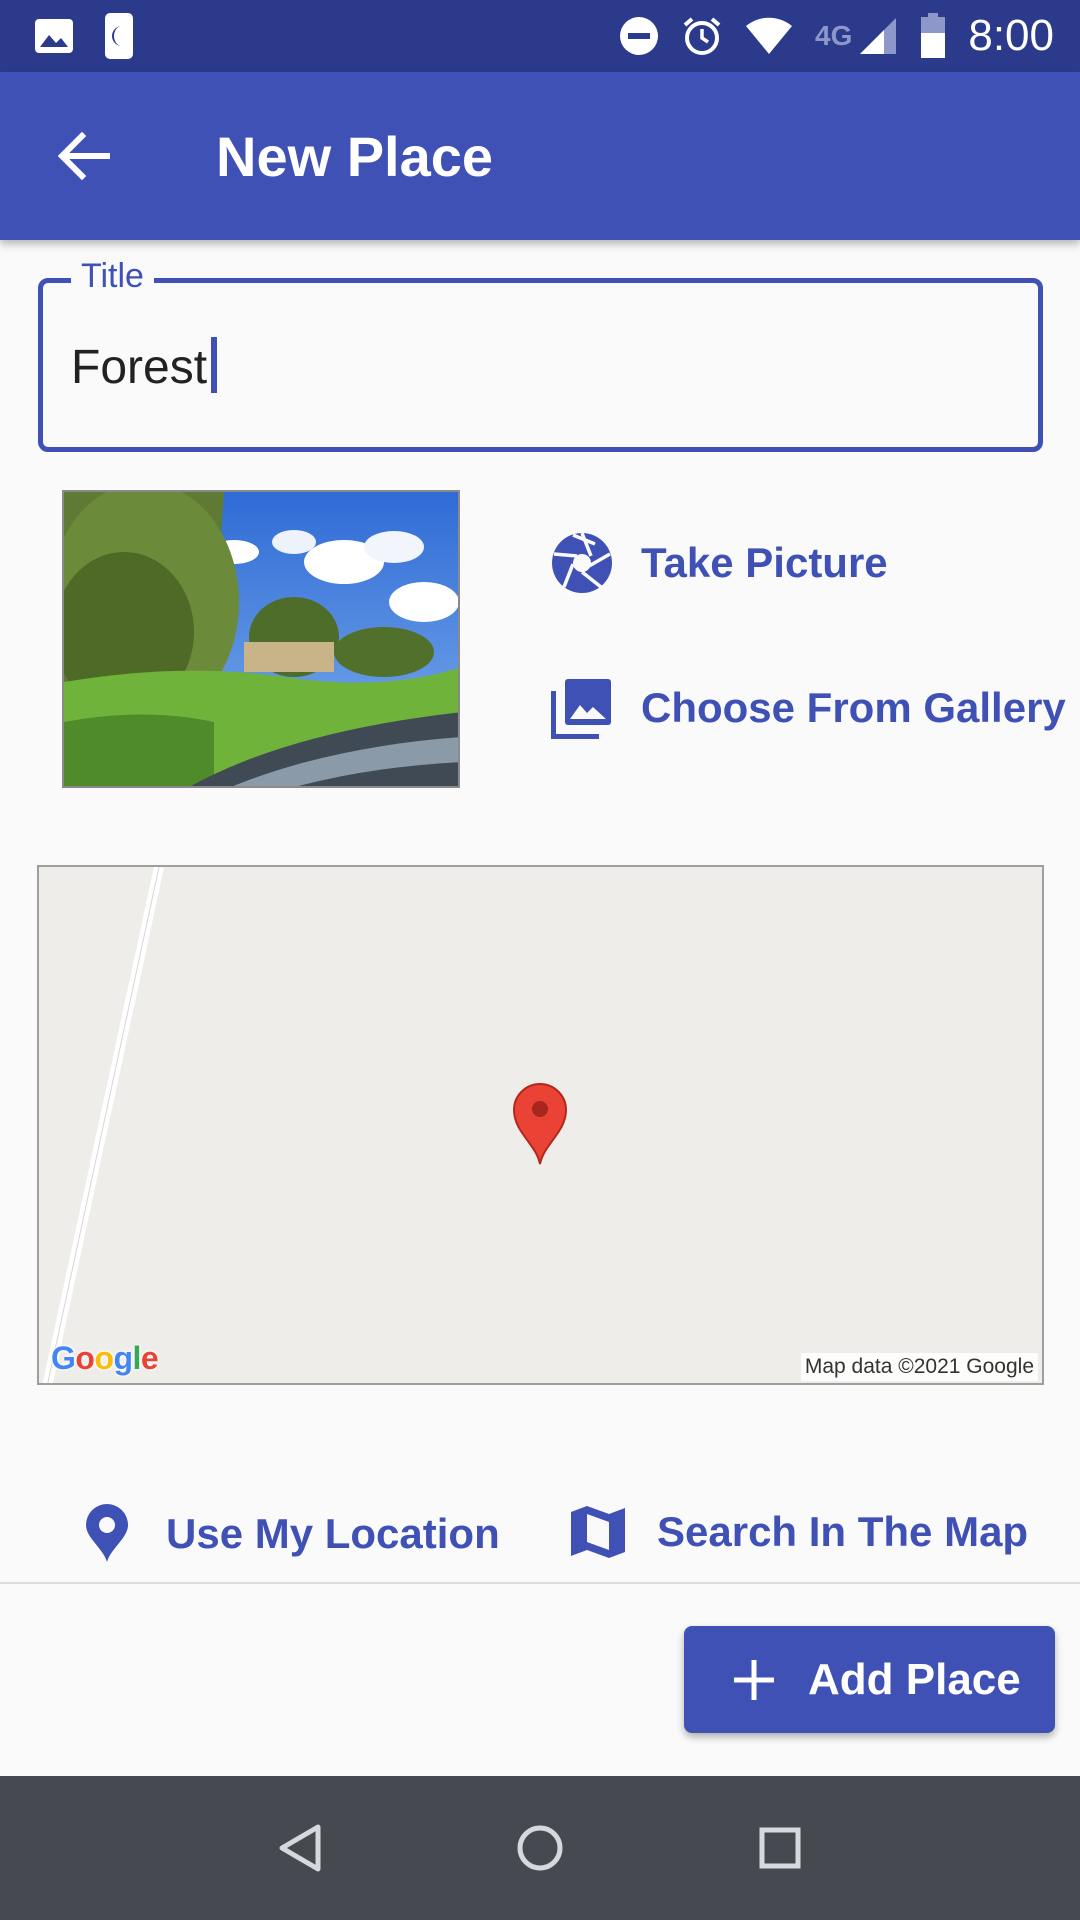 The width and height of the screenshot is (1080, 1920). Describe the element at coordinates (598, 1532) in the screenshot. I see `map-icon` at that location.